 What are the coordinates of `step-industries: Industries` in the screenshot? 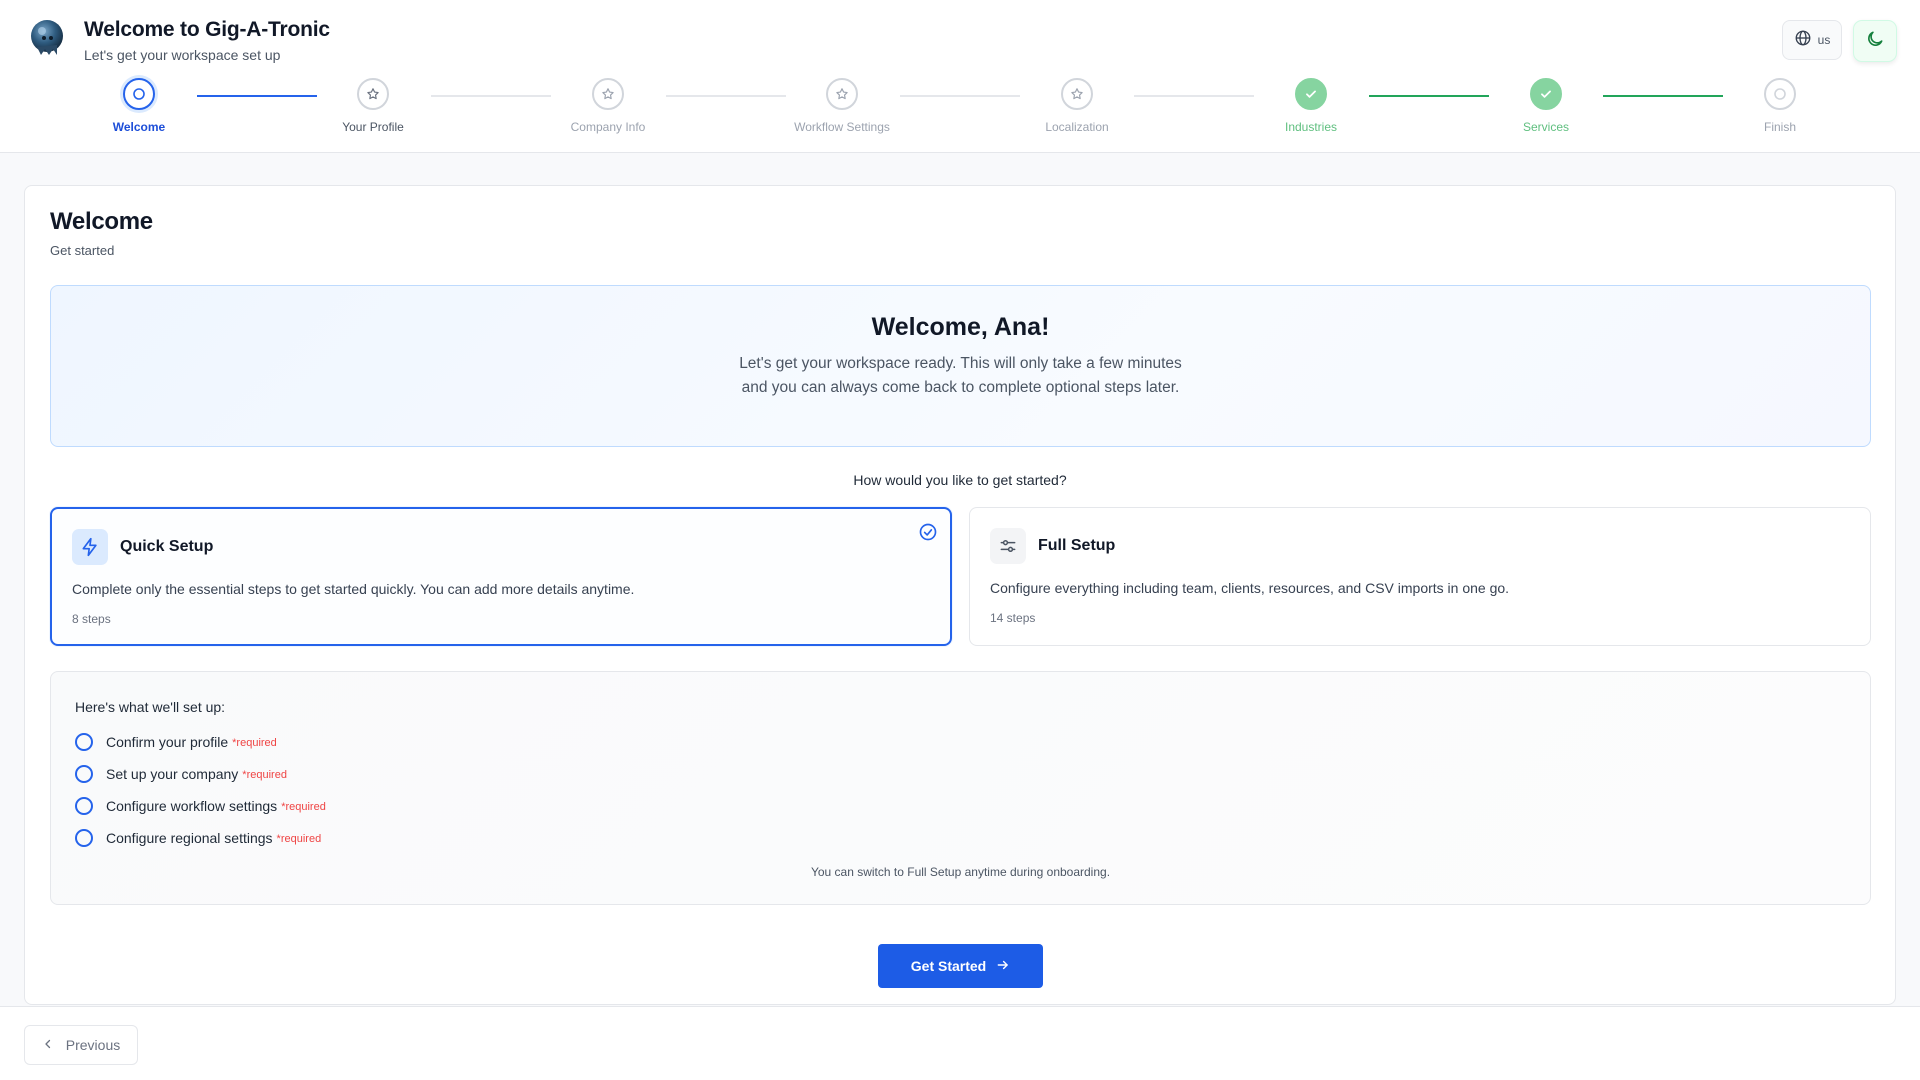 It's located at (1311, 106).